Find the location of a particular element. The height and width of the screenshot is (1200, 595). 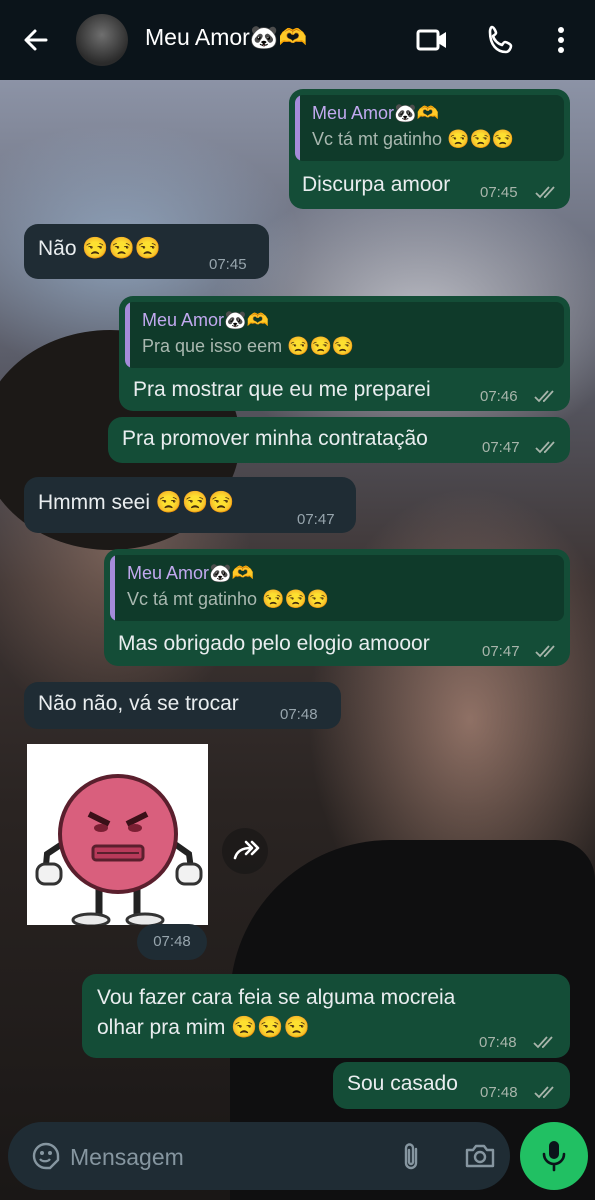

message-text: Sou casado is located at coordinates (402, 1083).